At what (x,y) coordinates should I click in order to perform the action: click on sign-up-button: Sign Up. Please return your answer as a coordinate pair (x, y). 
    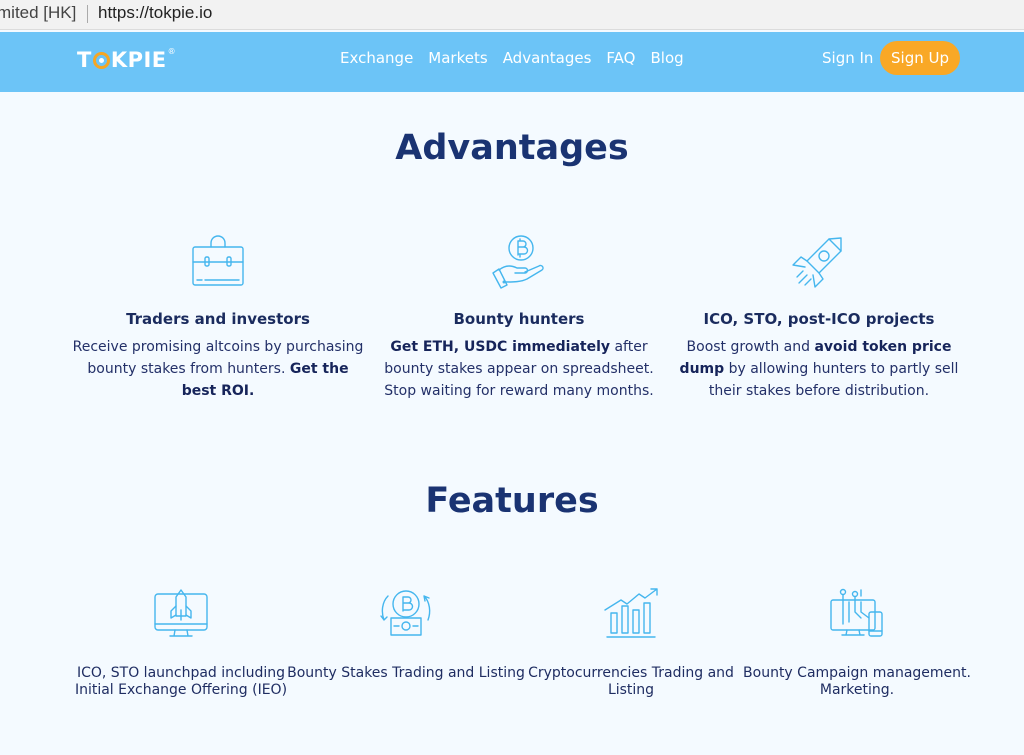
    Looking at the image, I should click on (920, 58).